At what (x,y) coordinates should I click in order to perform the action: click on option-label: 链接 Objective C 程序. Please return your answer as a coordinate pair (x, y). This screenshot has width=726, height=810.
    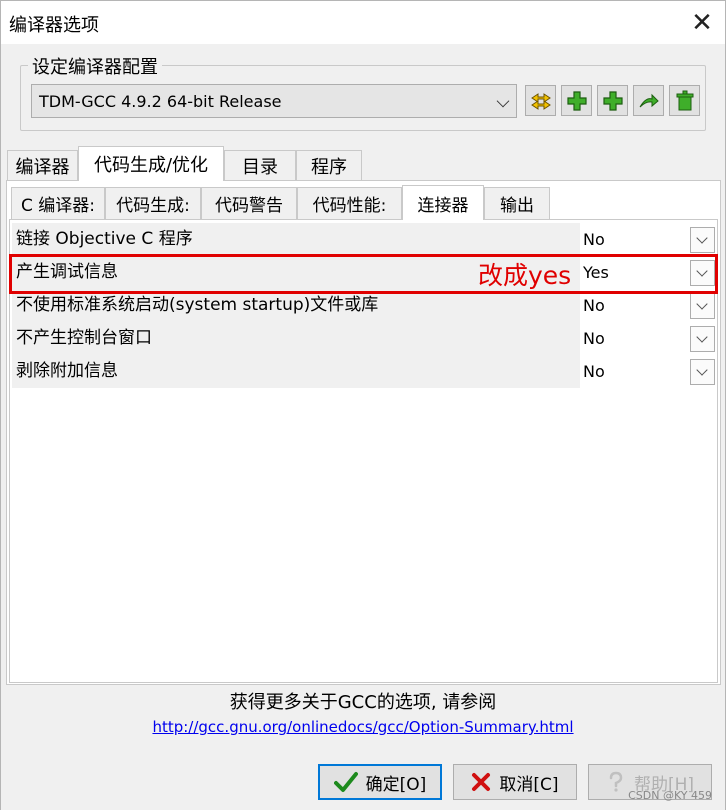
    Looking at the image, I should click on (296, 239).